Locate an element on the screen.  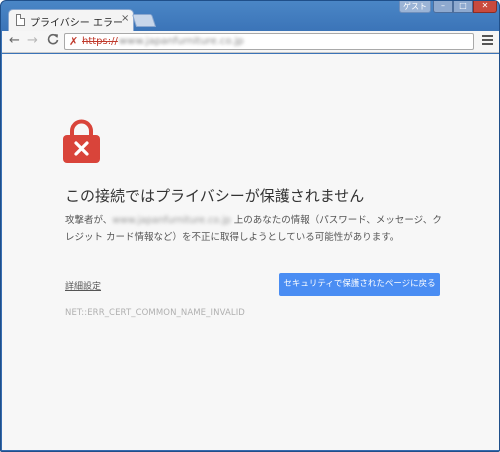
back-arrow-icon: ← is located at coordinates (14, 41).